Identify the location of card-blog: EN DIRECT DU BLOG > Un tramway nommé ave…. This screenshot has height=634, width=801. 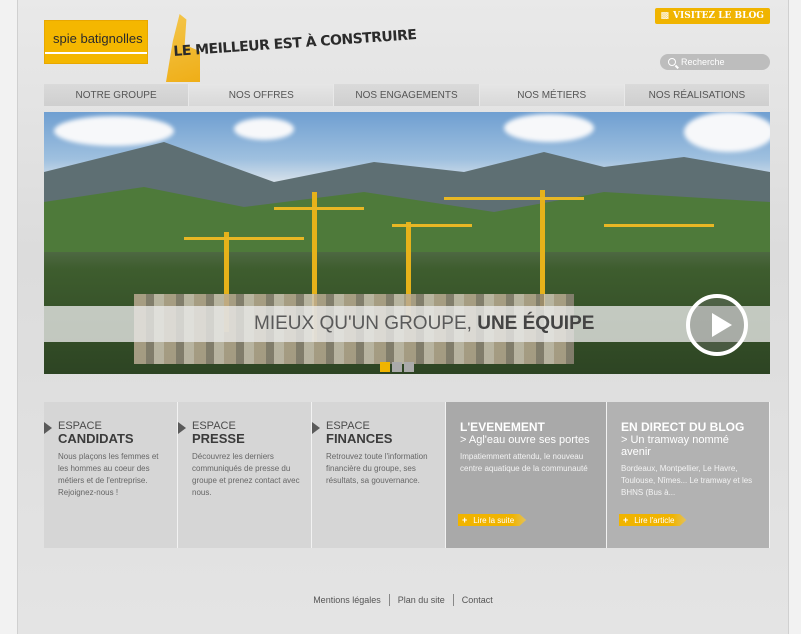
(688, 475).